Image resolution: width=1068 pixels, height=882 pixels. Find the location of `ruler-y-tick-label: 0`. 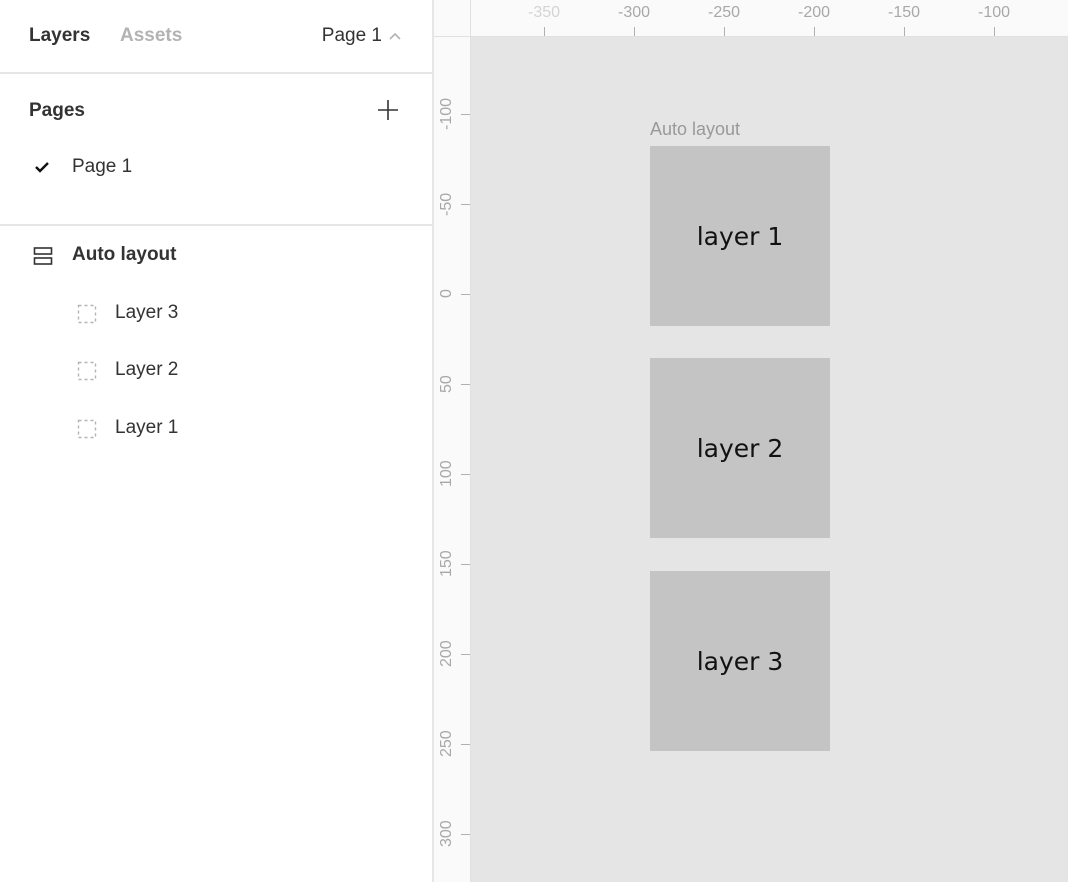

ruler-y-tick-label: 0 is located at coordinates (446, 294).